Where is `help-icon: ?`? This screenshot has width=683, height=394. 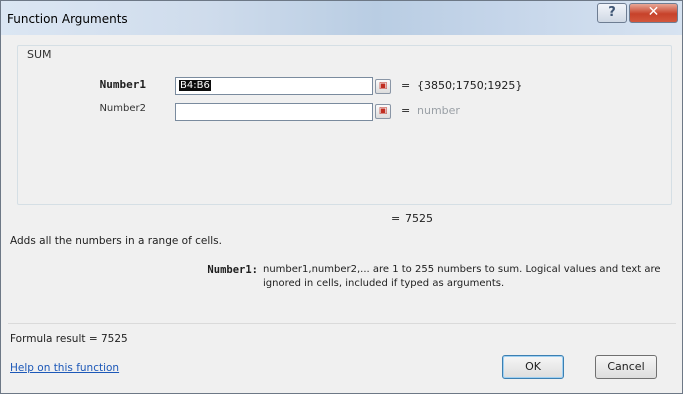
help-icon: ? is located at coordinates (612, 12).